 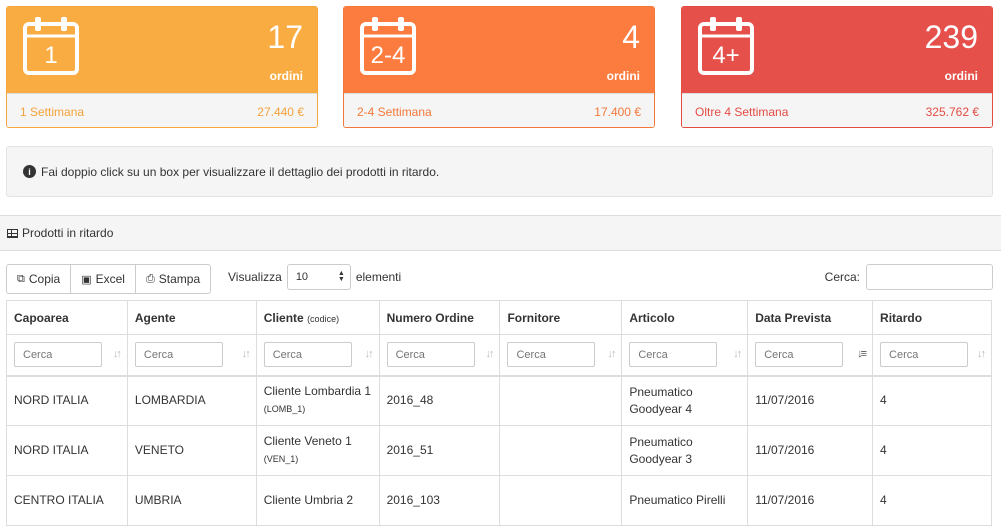 What do you see at coordinates (932, 317) in the screenshot?
I see `column-header-ritardo: Ritardo` at bounding box center [932, 317].